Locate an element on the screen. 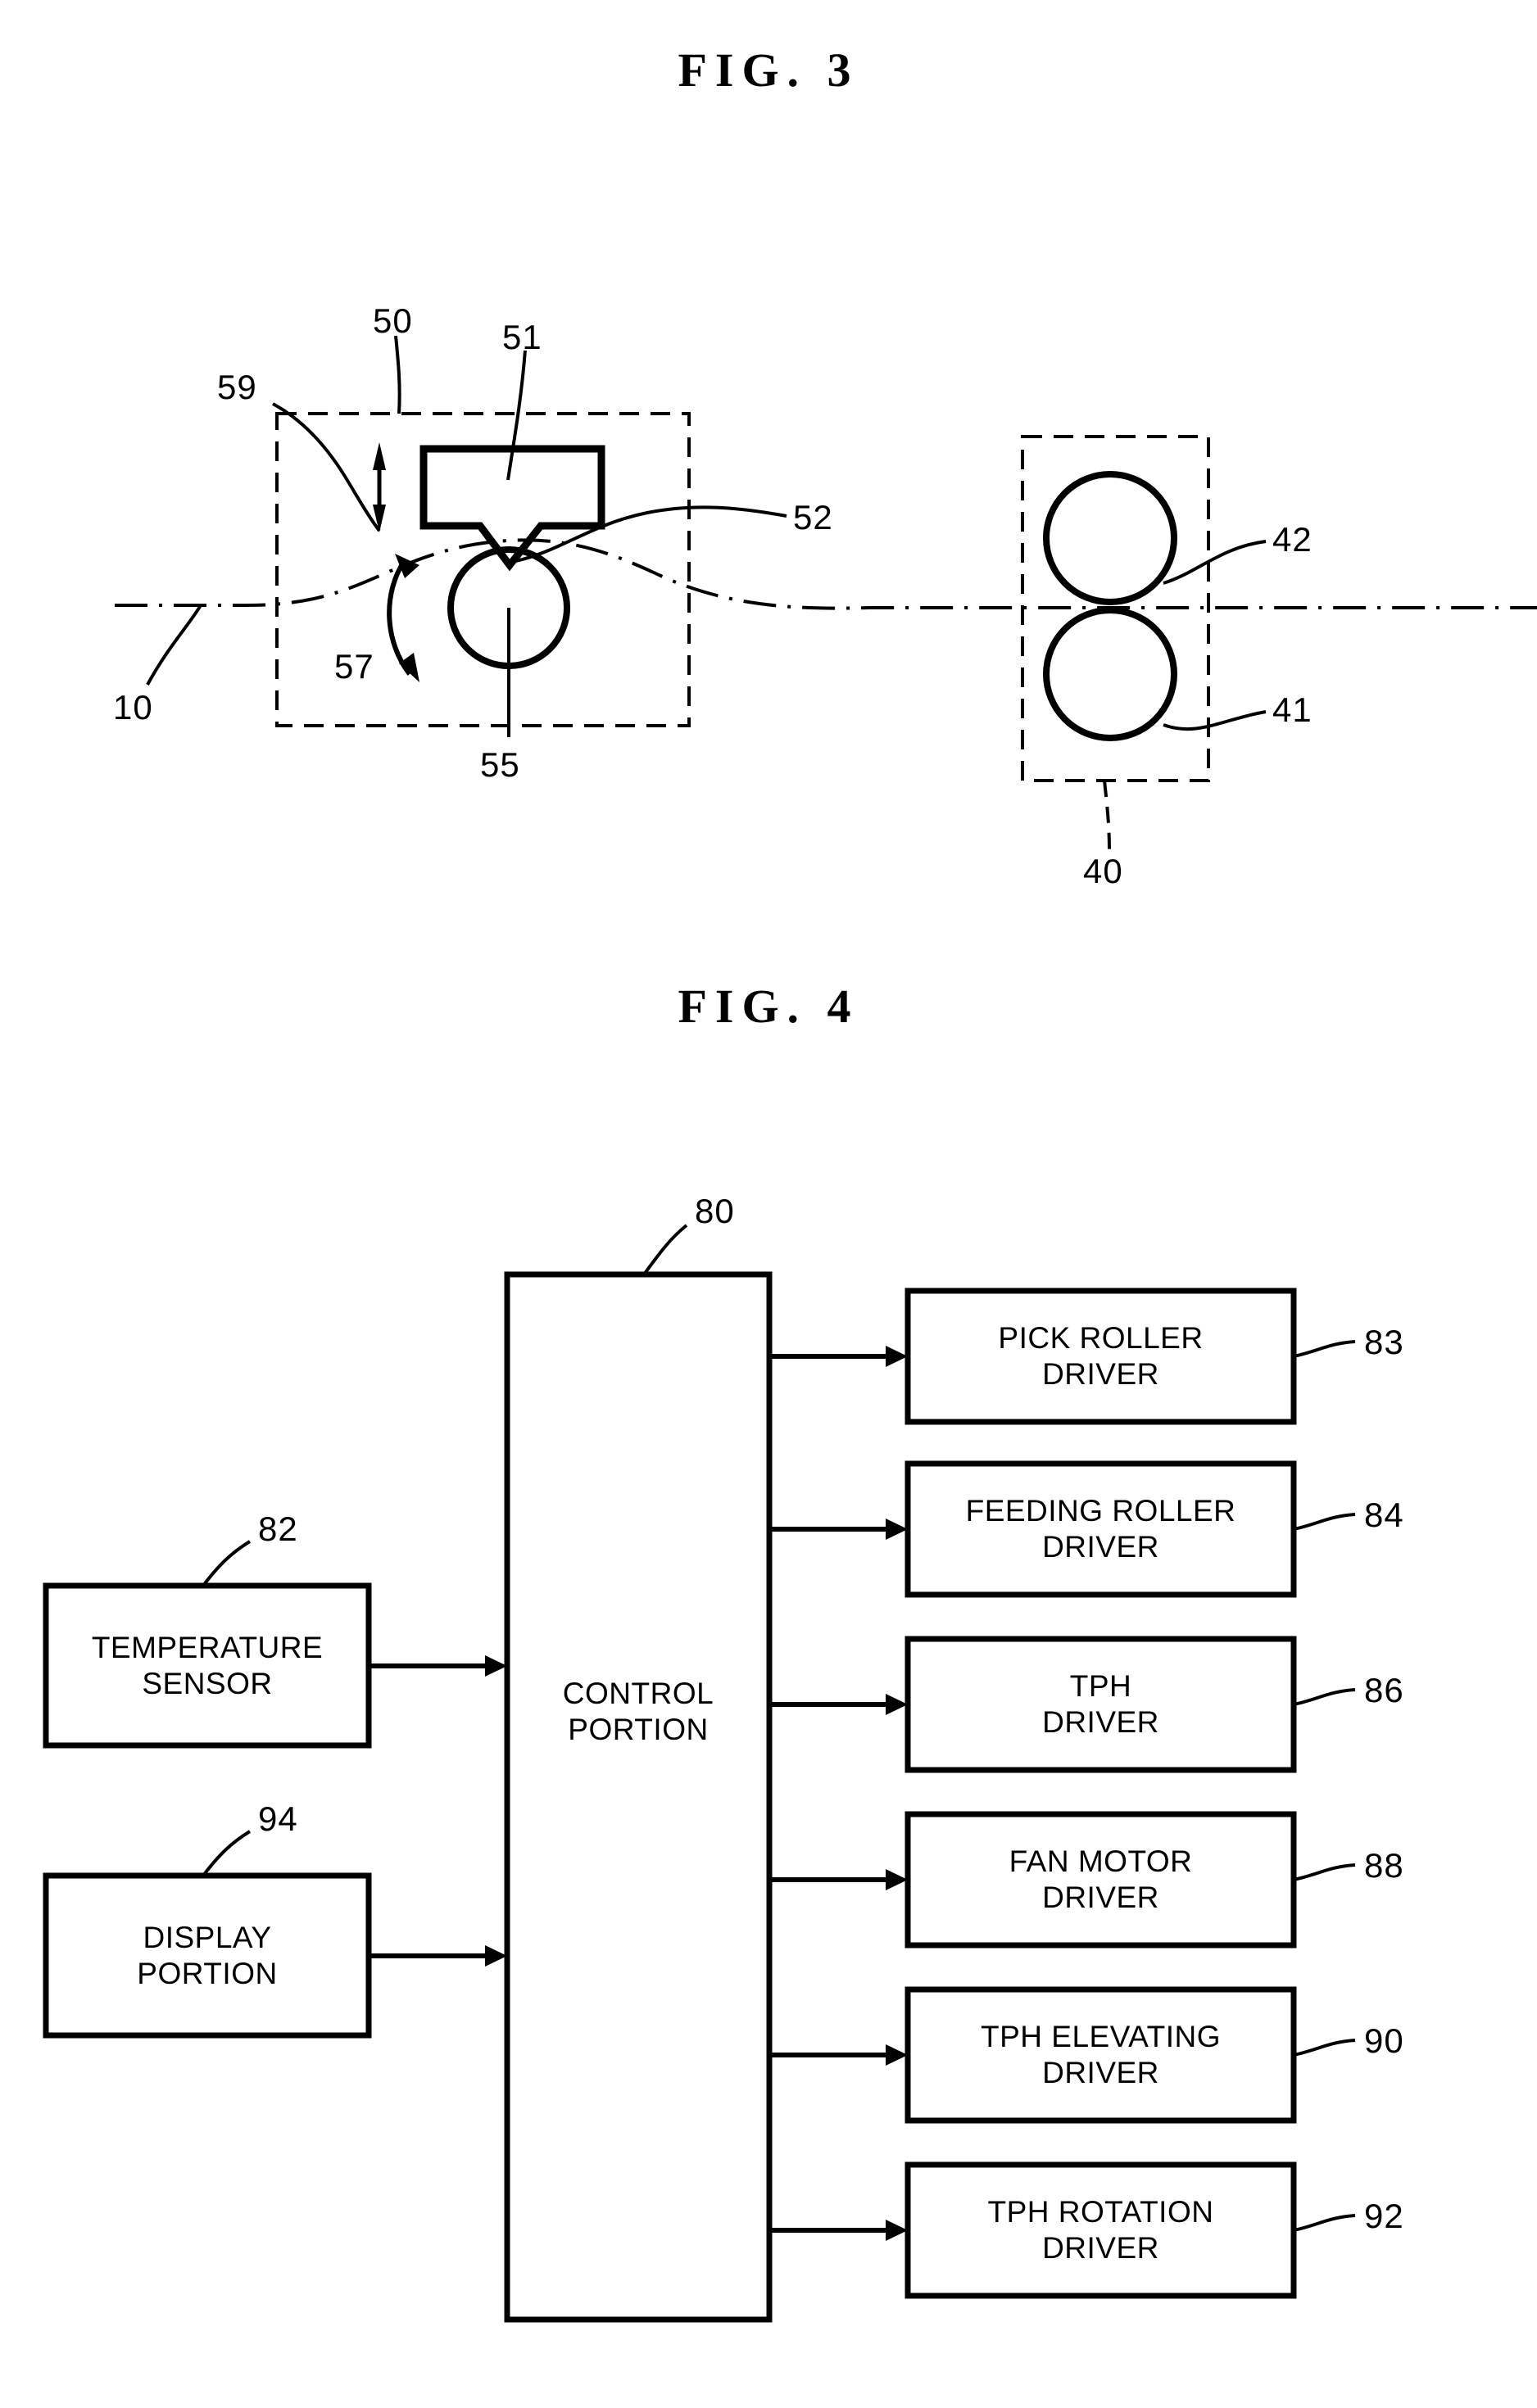 The image size is (1537, 2408). ref-numeral-86: 86 is located at coordinates (1384, 1690).